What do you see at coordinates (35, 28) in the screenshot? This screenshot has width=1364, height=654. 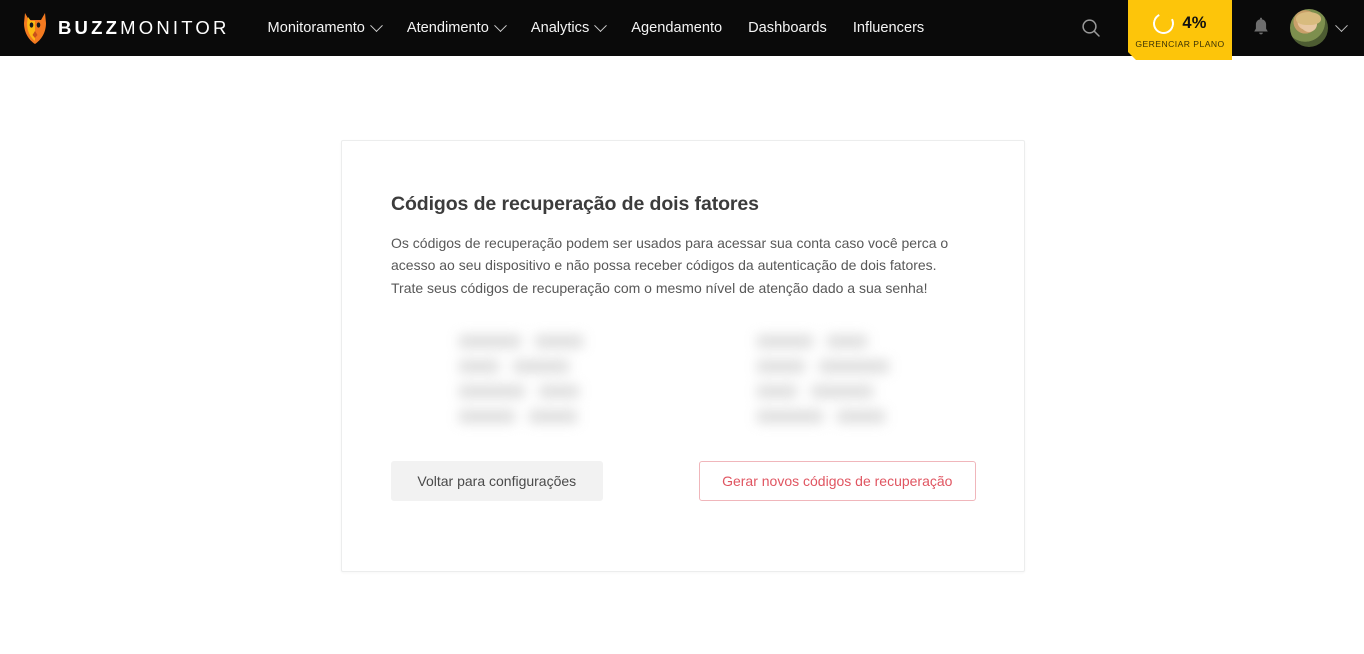 I see `fox-logo-icon` at bounding box center [35, 28].